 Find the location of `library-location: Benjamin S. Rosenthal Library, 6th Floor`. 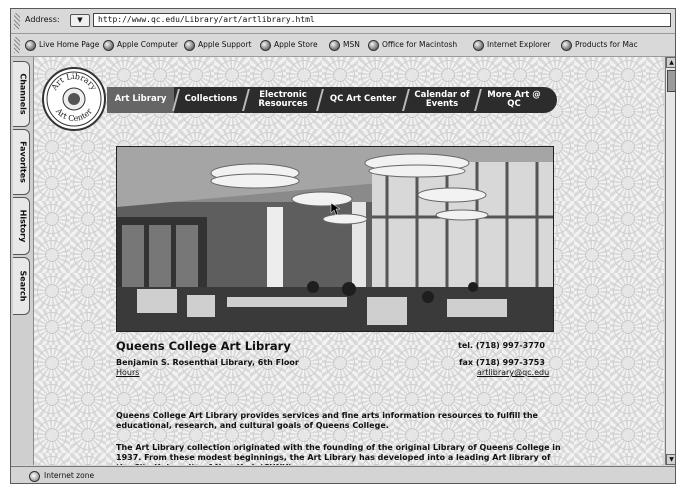

library-location: Benjamin S. Rosenthal Library, 6th Floor is located at coordinates (207, 362).